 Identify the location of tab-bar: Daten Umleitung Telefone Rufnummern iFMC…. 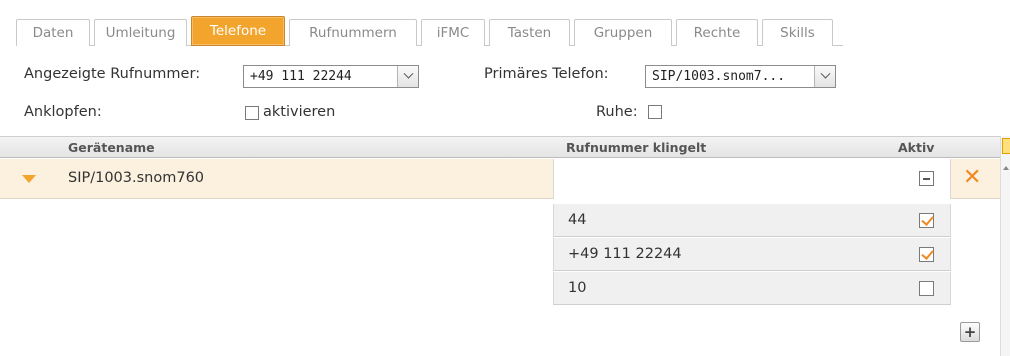
(429, 31).